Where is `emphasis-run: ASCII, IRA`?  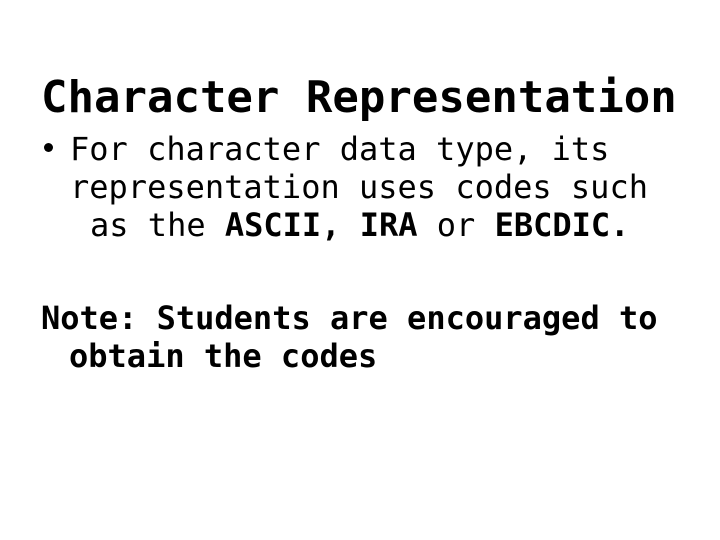 emphasis-run: ASCII, IRA is located at coordinates (321, 225).